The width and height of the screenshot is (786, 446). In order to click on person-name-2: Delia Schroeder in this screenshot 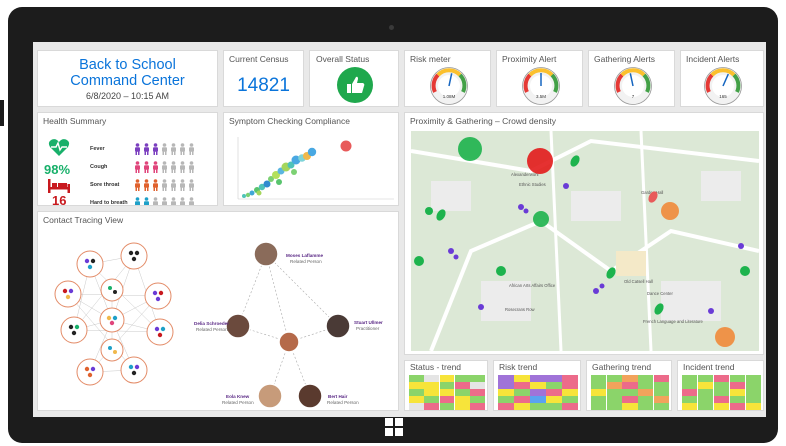, I will do `click(211, 323)`.